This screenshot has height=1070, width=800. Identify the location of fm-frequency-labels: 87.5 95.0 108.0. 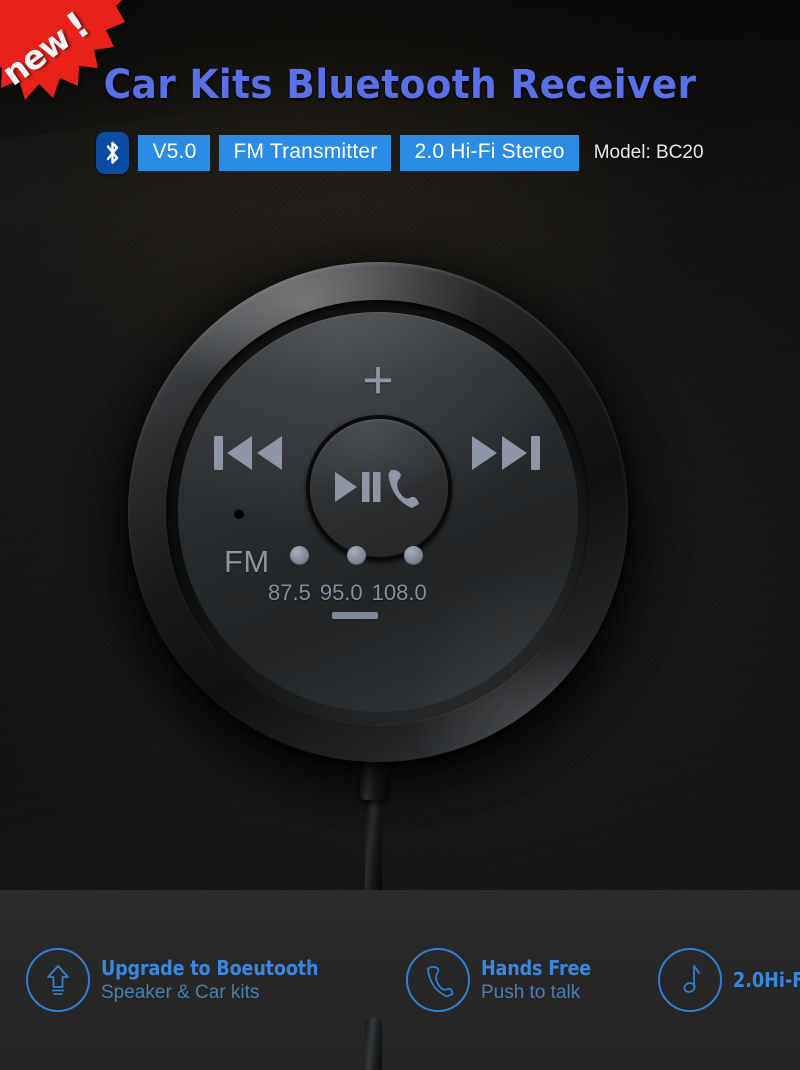
(347, 593).